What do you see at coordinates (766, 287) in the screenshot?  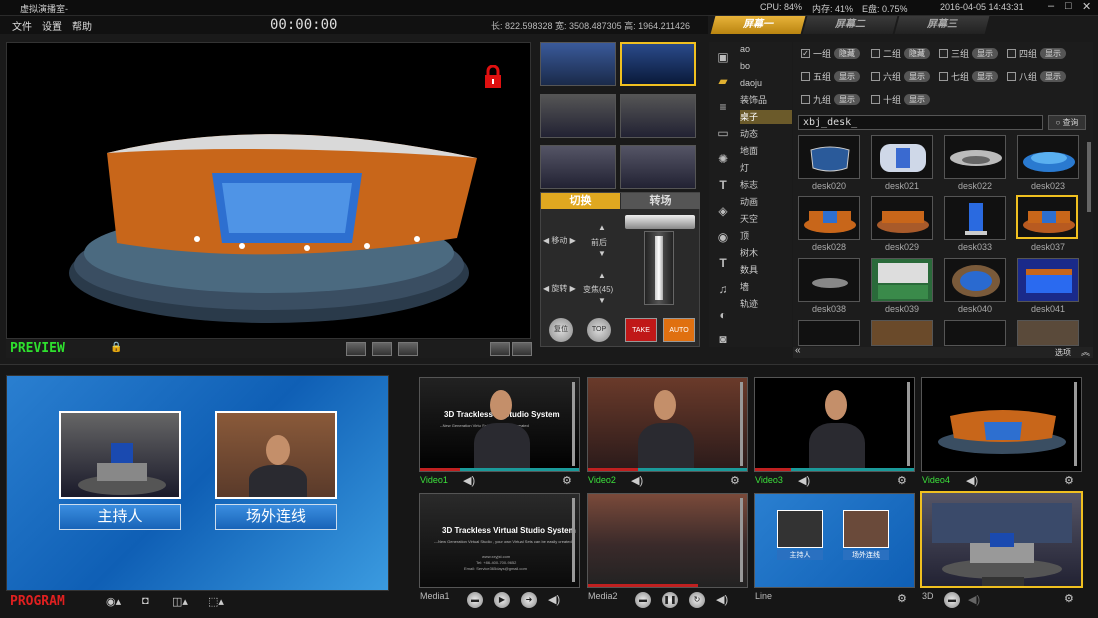 I see `category-item: 墙` at bounding box center [766, 287].